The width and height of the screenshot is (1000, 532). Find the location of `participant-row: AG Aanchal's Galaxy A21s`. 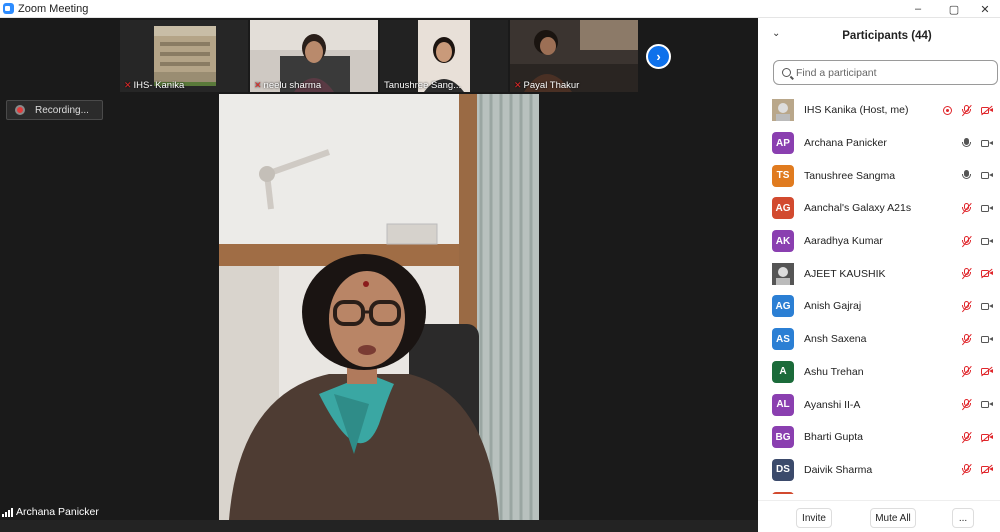

participant-row: AG Aanchal's Galaxy A21s is located at coordinates (879, 208).